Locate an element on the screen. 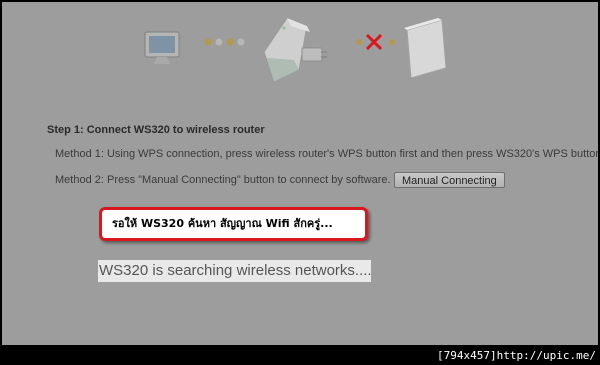 Image resolution: width=600 pixels, height=365 pixels. step-title: Step 1: Connect WS320 to wireless router is located at coordinates (156, 130).